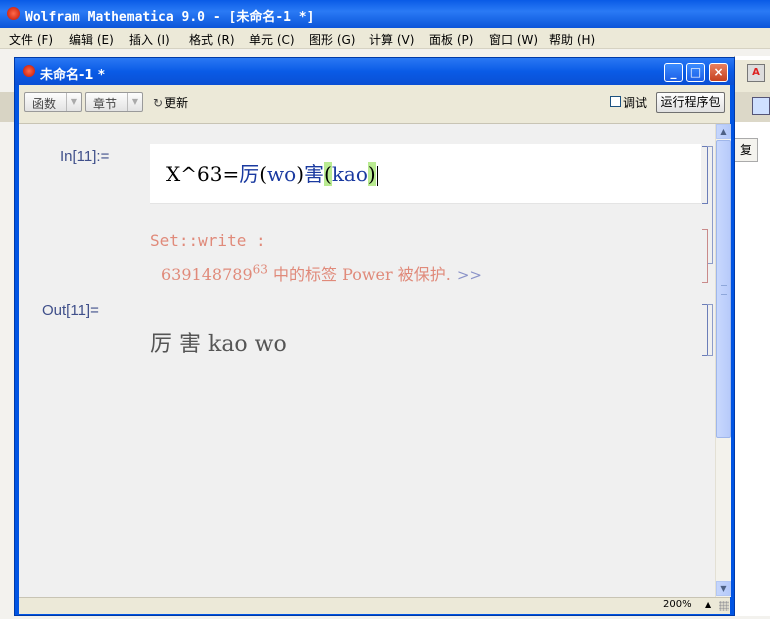 The width and height of the screenshot is (770, 619). Describe the element at coordinates (158, 103) in the screenshot. I see `refresh-icon: ↻` at that location.